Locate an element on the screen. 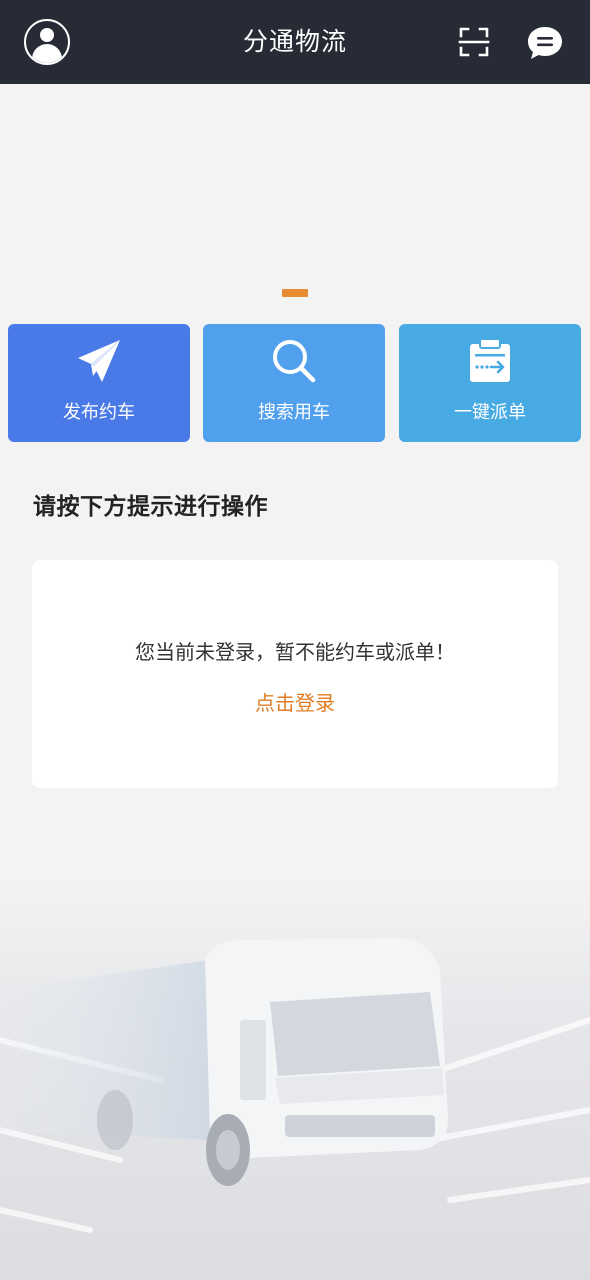 This screenshot has height=1280, width=590. carousel-indicator is located at coordinates (295, 293).